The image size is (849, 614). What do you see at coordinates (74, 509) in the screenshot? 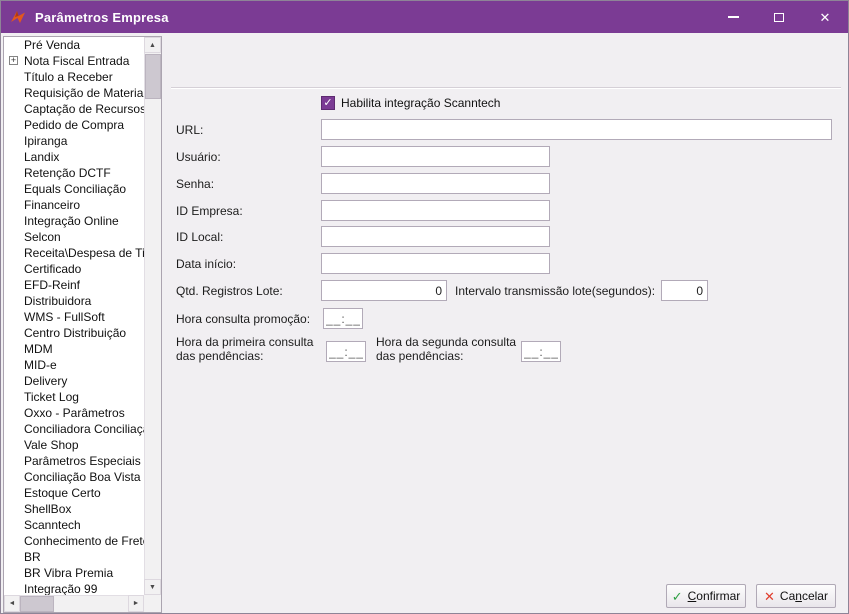
I see `sidebar-item: ShellBox` at bounding box center [74, 509].